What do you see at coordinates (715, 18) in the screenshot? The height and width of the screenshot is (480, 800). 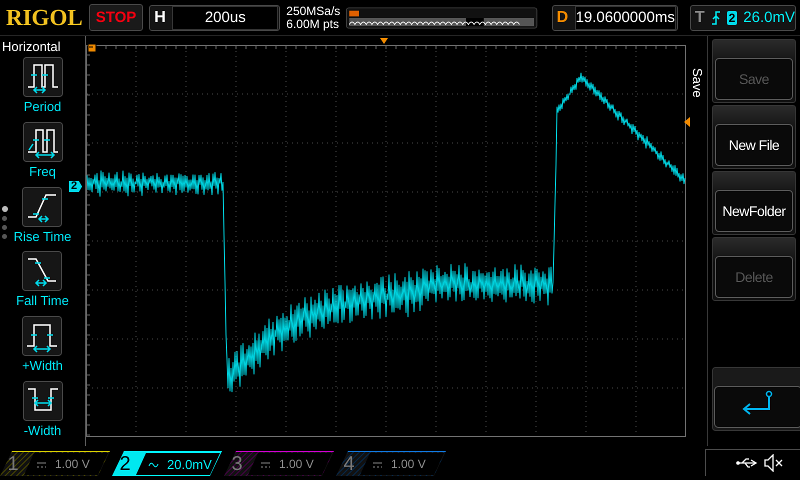 I see `rising-edge-icon` at bounding box center [715, 18].